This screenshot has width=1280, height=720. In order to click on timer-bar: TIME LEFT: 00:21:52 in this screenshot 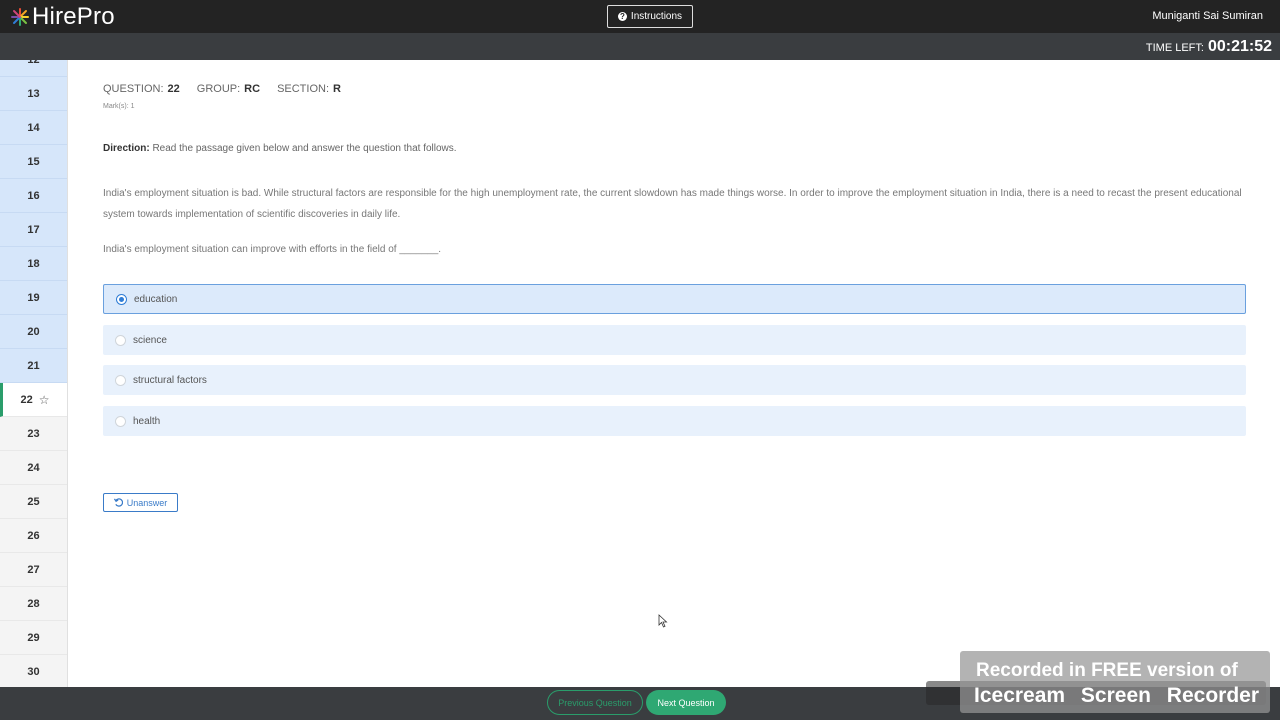, I will do `click(640, 46)`.